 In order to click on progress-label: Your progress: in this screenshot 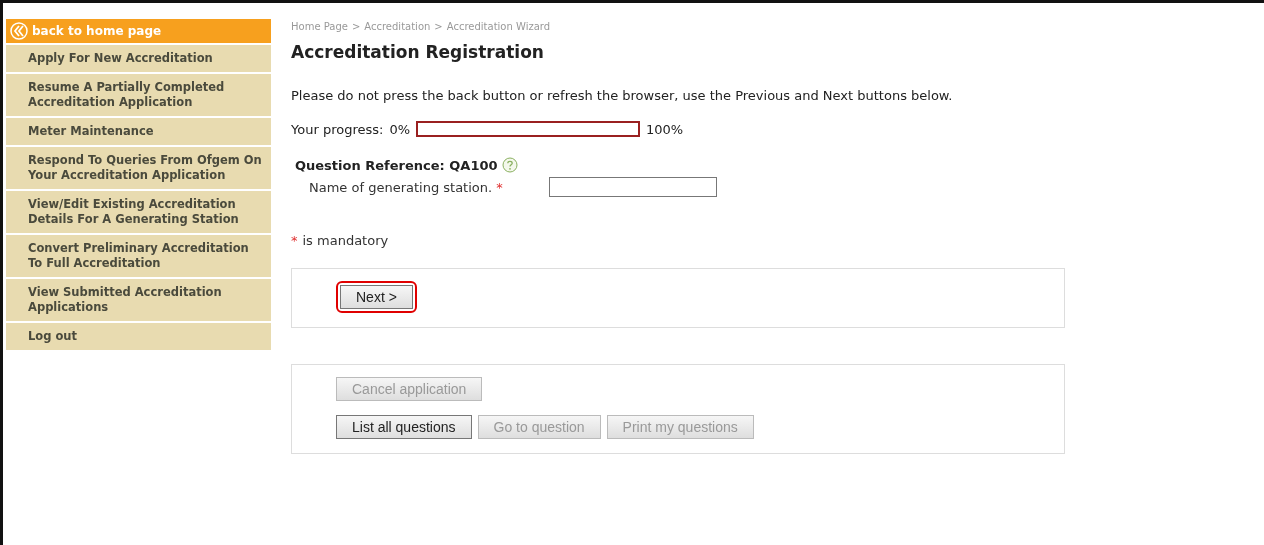, I will do `click(337, 129)`.